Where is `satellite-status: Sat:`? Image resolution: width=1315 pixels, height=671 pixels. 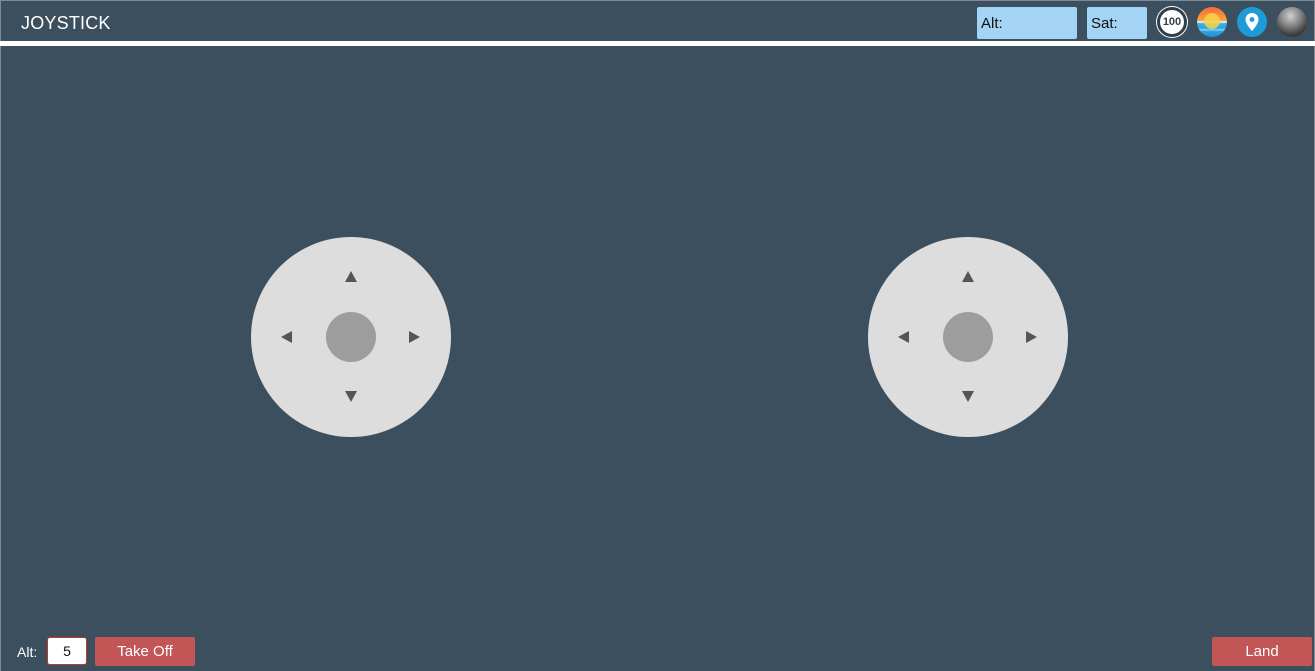 satellite-status: Sat: is located at coordinates (1117, 23).